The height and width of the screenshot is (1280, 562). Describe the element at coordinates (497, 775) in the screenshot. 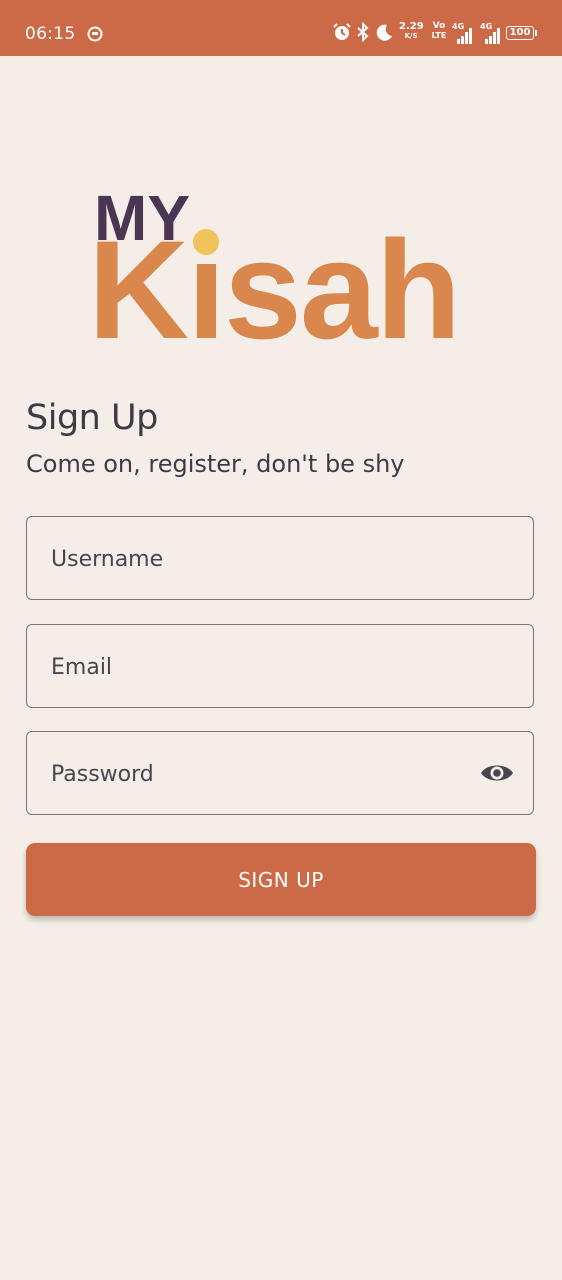

I see `eye-icon` at that location.